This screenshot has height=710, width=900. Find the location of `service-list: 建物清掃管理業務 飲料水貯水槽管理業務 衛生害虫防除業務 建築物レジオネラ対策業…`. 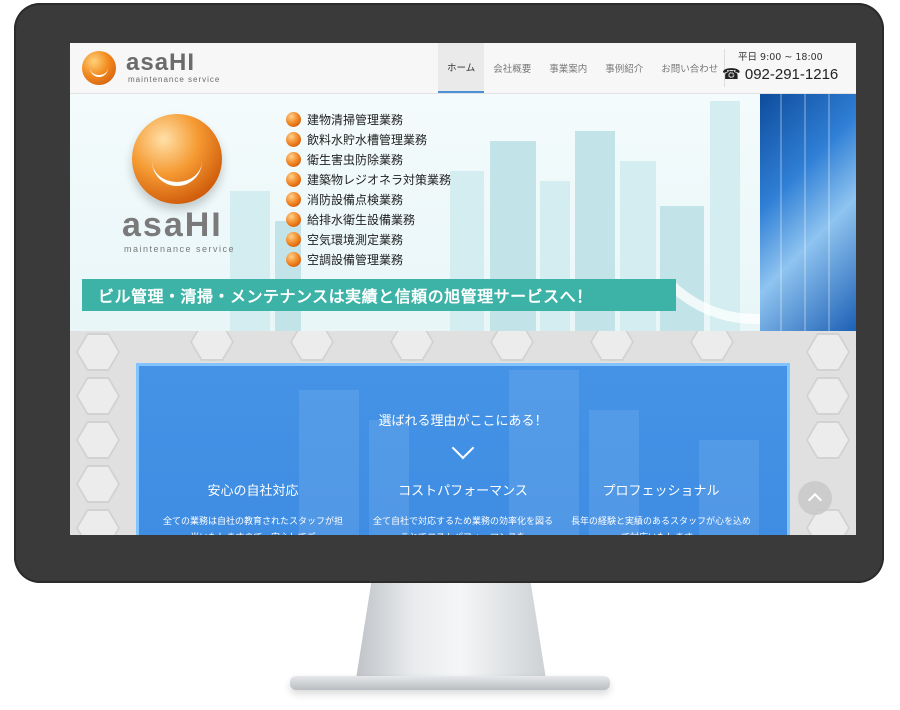

service-list: 建物清掃管理業務 飲料水貯水槽管理業務 衛生害虫防除業務 建築物レジオネラ対策業… is located at coordinates (368, 189).